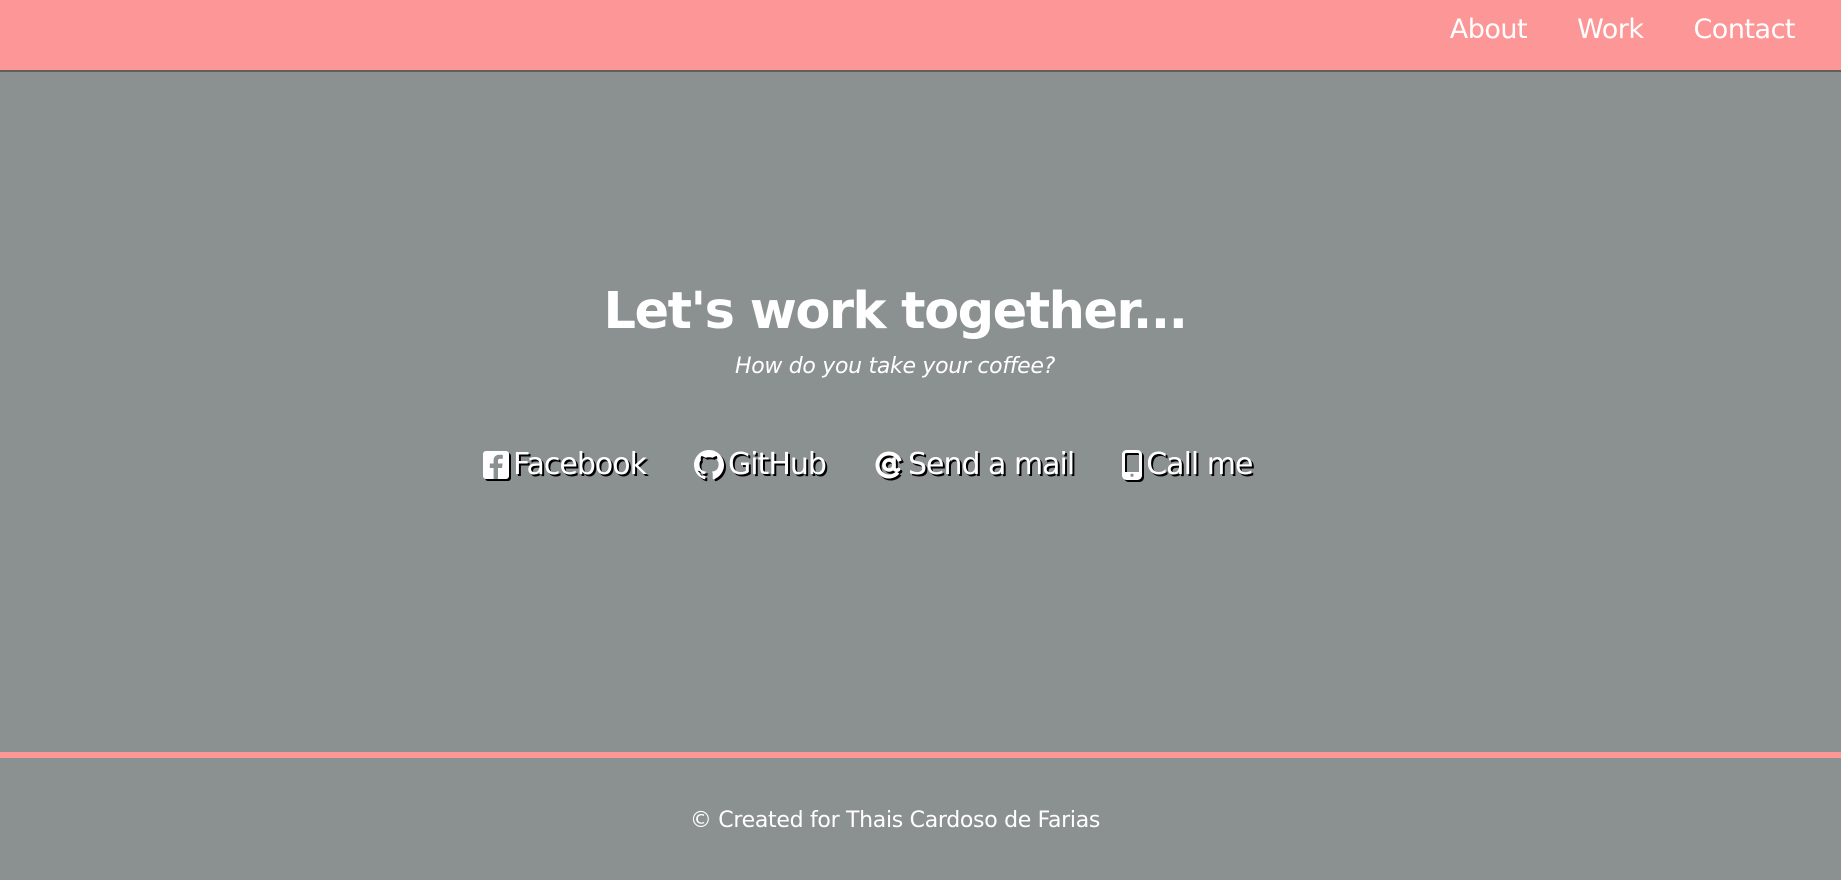  I want to click on page-subtitle: How do you take your coffee?, so click(895, 366).